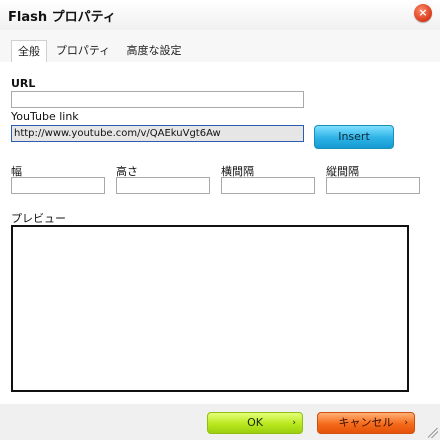 The width and height of the screenshot is (440, 440). Describe the element at coordinates (220, 51) in the screenshot. I see `tab-bar: 全般 プロパティ 高度な設定` at that location.